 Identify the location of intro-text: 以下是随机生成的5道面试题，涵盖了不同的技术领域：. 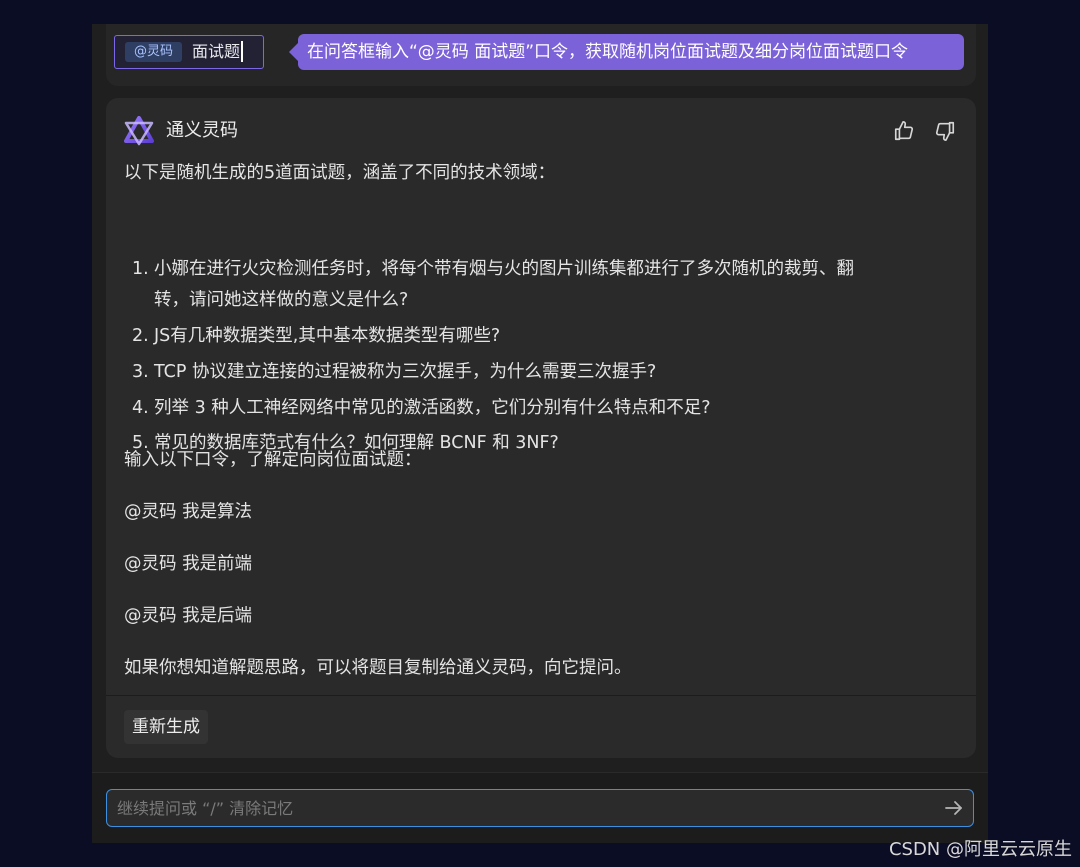
(340, 173).